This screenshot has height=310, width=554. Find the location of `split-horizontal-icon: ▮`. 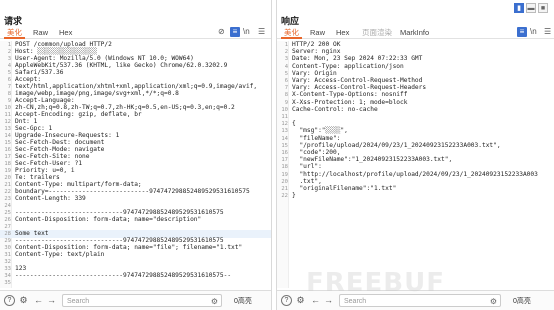

split-horizontal-icon: ▮ is located at coordinates (519, 8).